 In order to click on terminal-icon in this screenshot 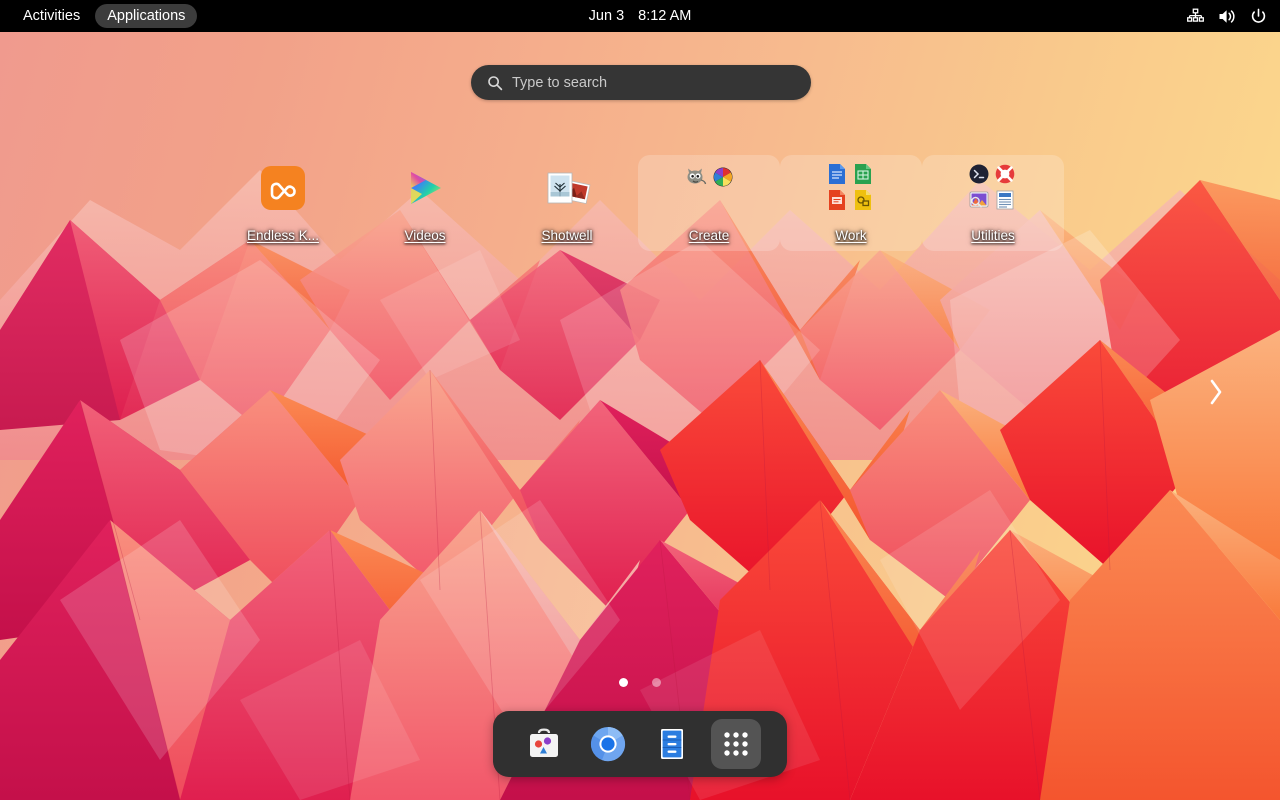, I will do `click(979, 174)`.